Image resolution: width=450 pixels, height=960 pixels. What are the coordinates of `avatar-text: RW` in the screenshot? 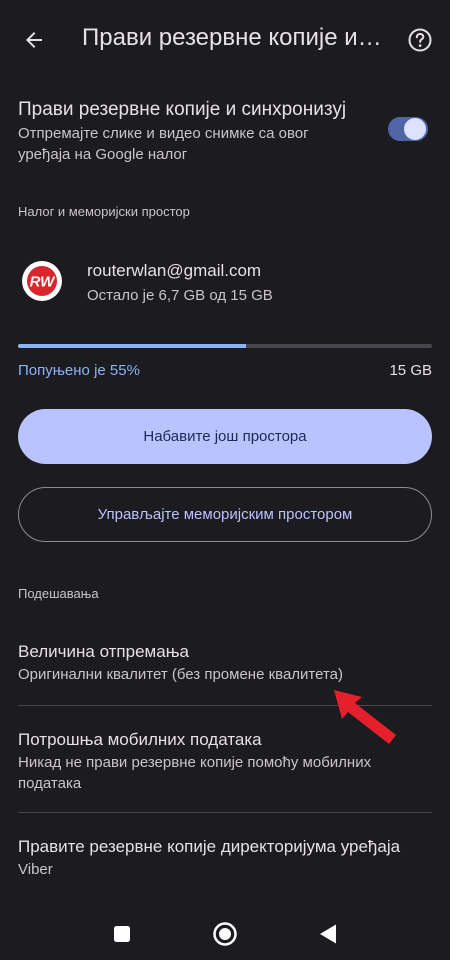 It's located at (43, 282).